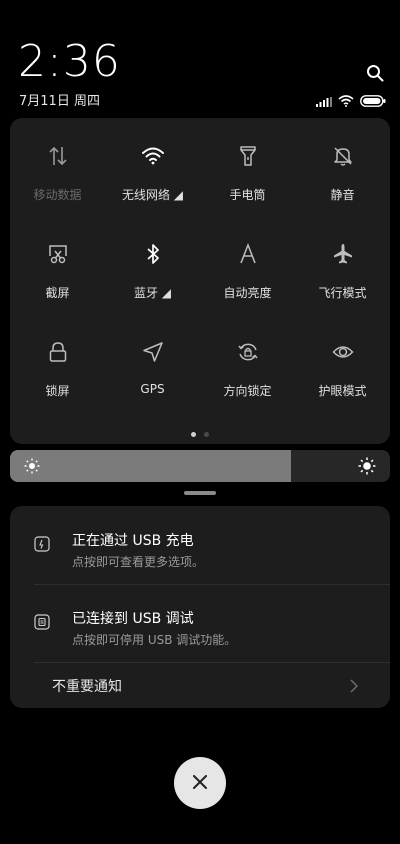  I want to click on chevron-right-icon, so click(354, 687).